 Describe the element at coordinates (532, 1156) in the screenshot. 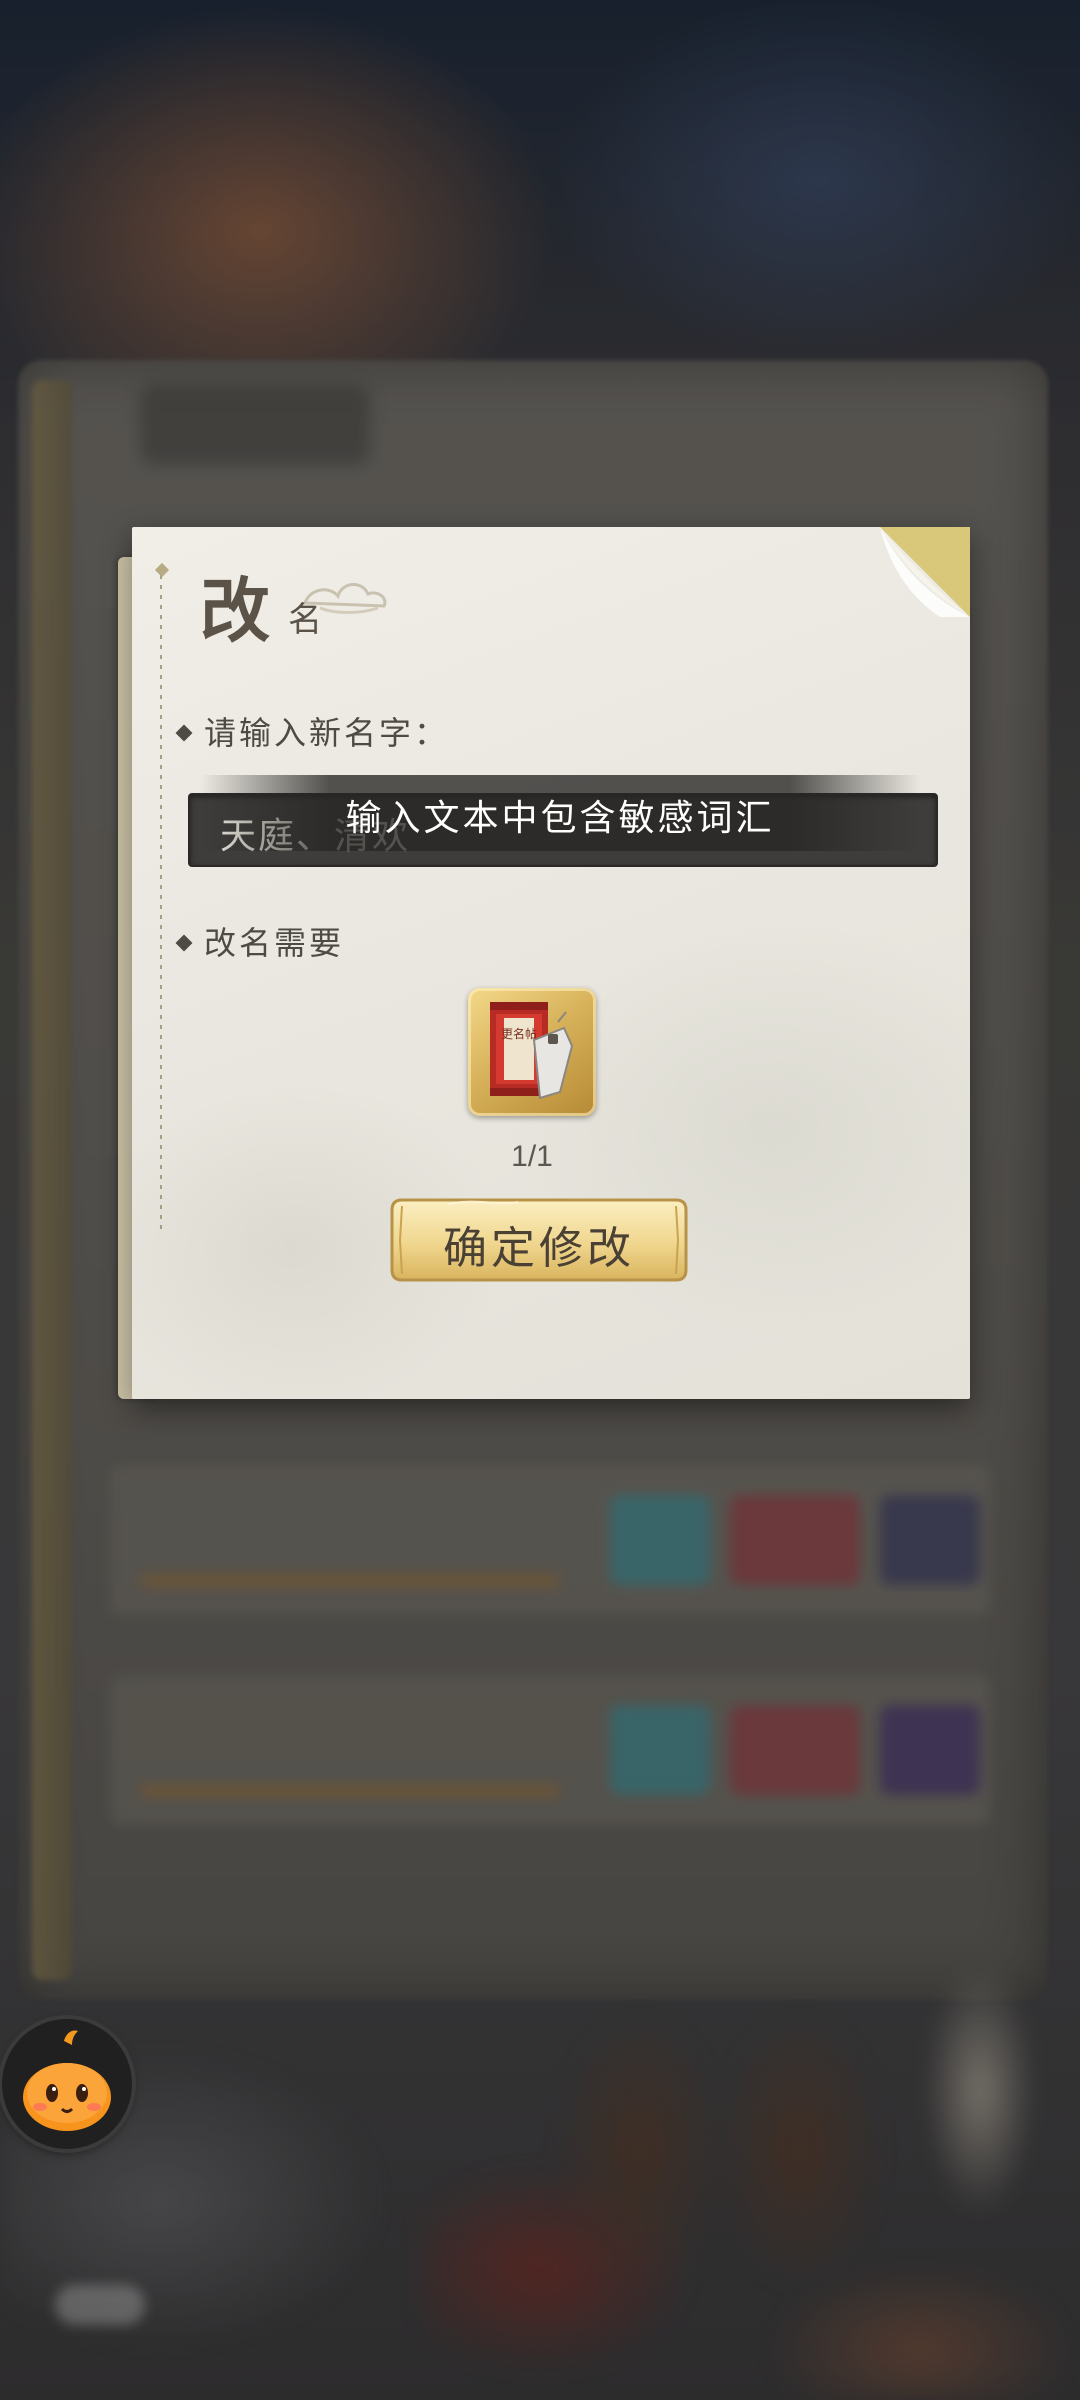

I see `item-count: 1/1` at that location.